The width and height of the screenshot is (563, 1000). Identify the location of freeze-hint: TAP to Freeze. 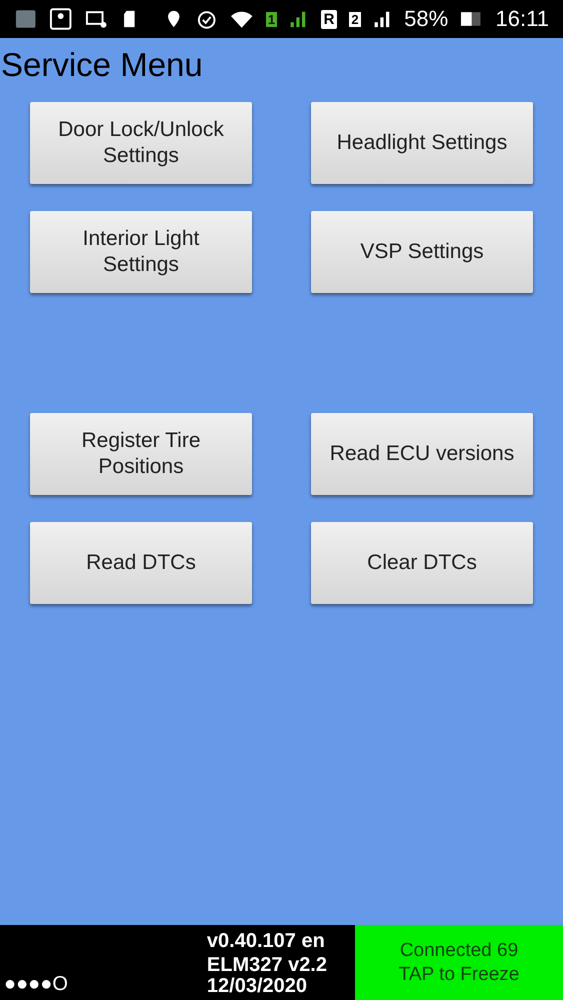
(459, 974).